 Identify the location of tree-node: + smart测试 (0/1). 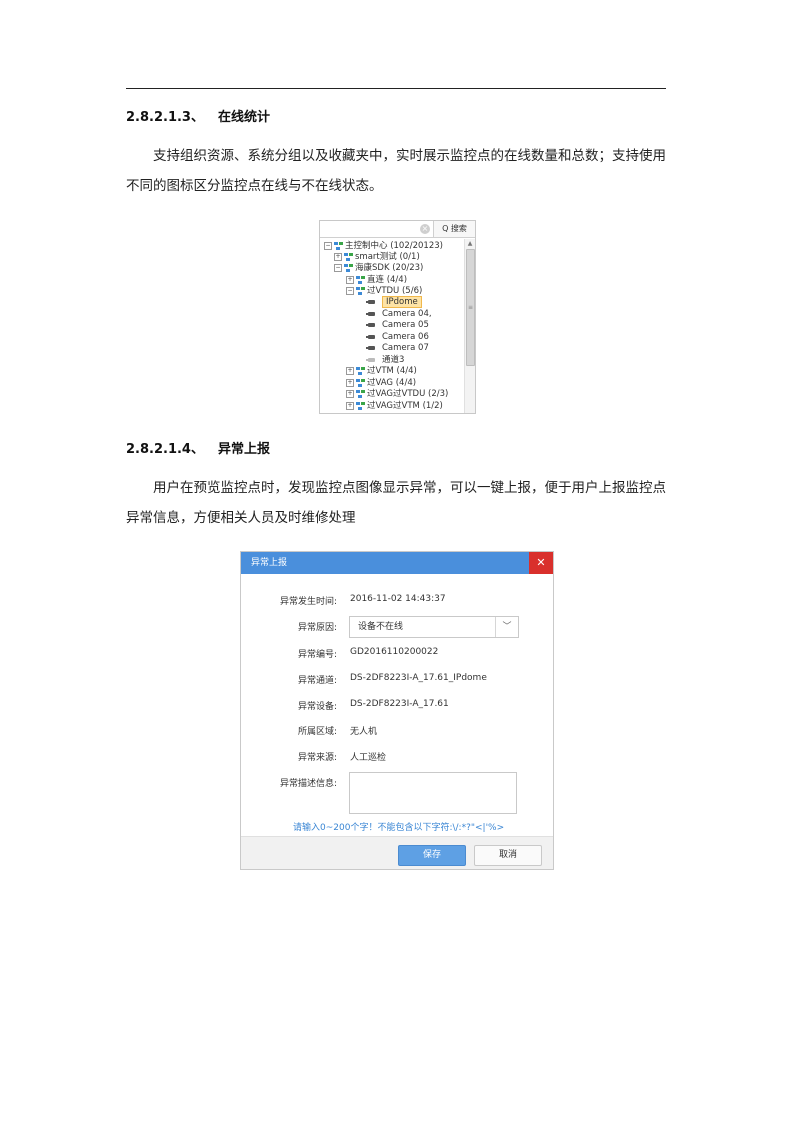
(377, 257).